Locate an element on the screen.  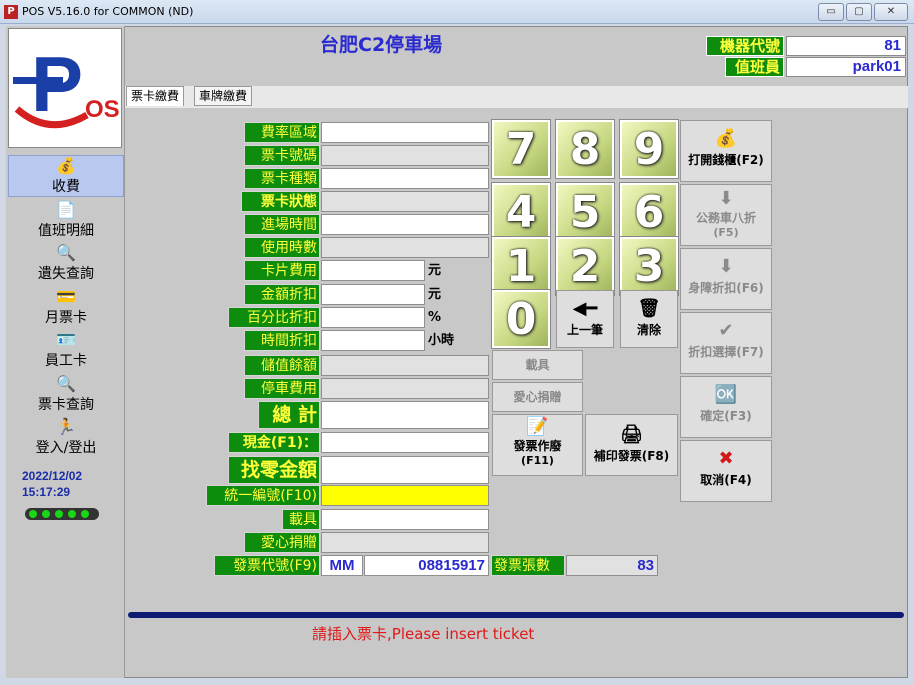
nav-card-query: 🔍 票卡查詢 is located at coordinates (66, 395).